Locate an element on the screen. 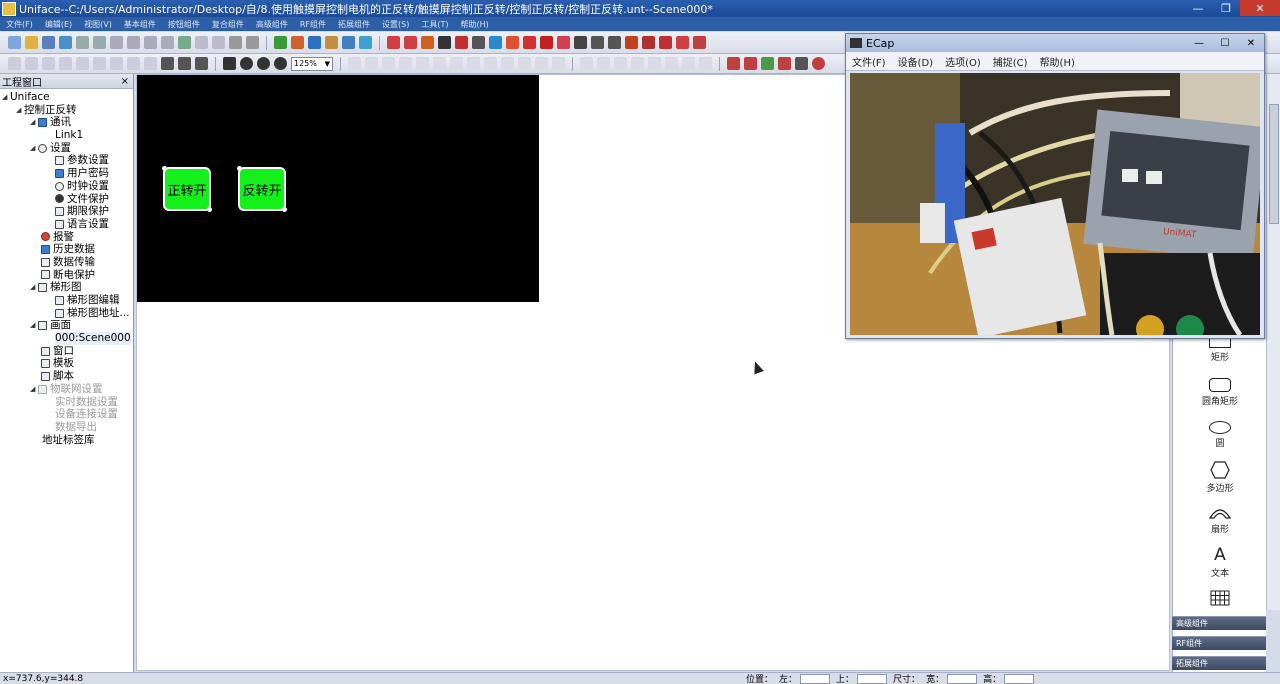 This screenshot has width=1280, height=684. group-icon is located at coordinates (201, 42).